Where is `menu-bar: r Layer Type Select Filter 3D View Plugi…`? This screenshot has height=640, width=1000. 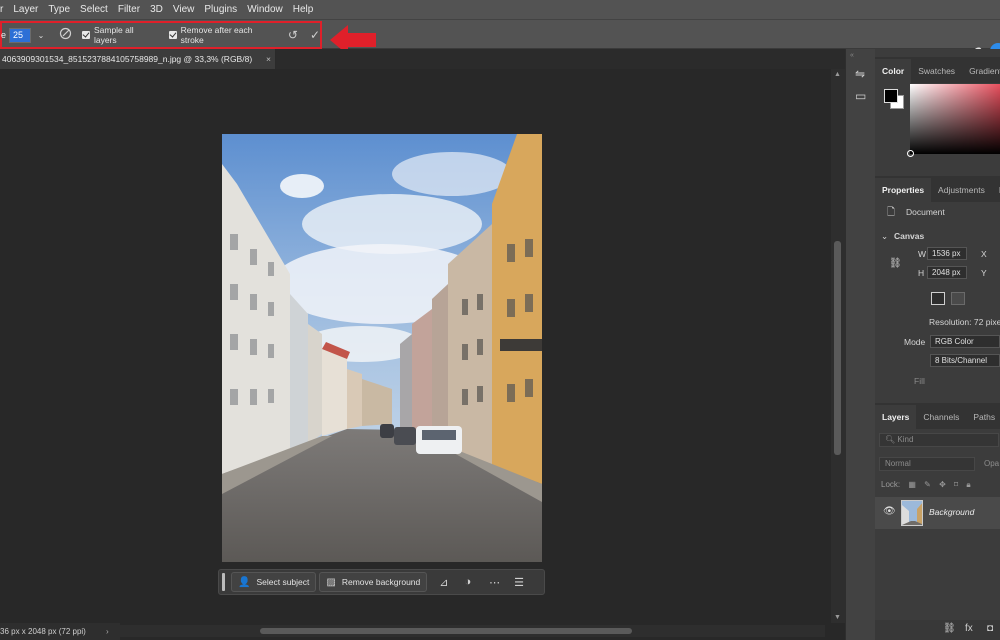 menu-bar: r Layer Type Select Filter 3D View Plugi… is located at coordinates (500, 9).